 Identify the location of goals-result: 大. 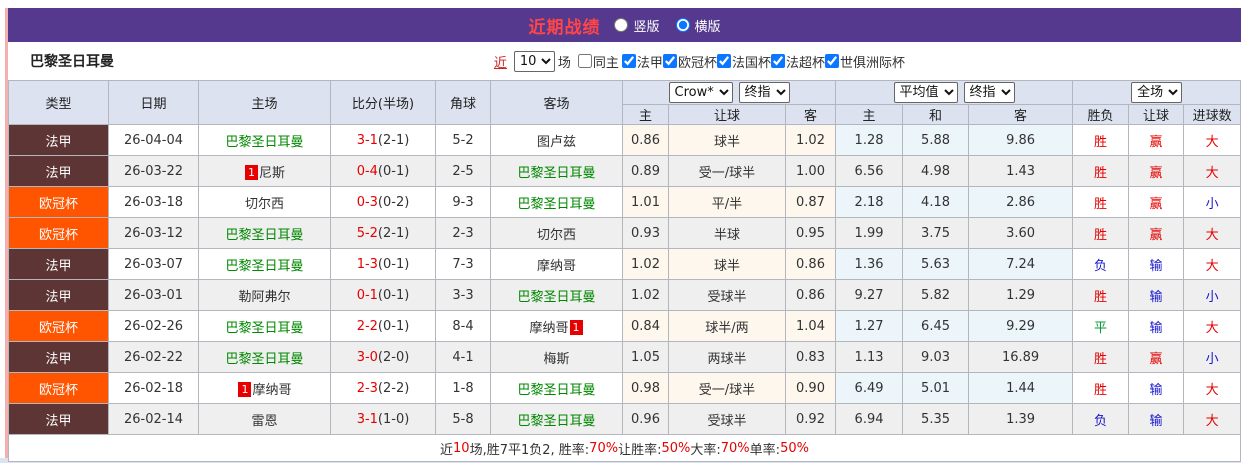
(1212, 171).